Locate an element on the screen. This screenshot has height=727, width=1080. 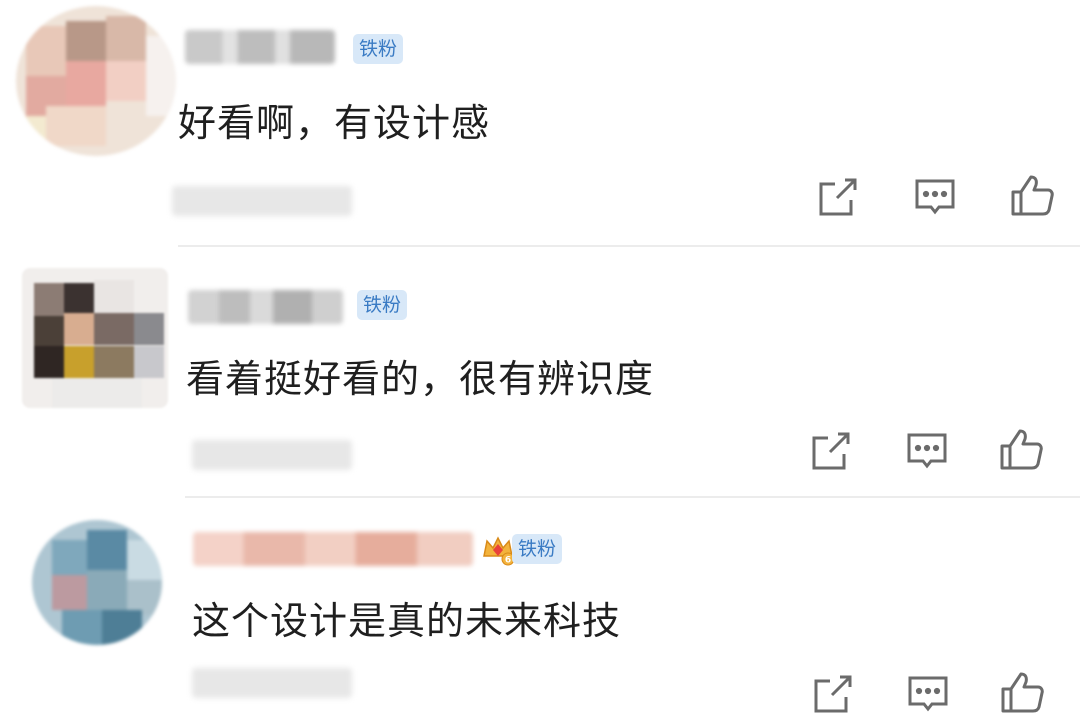
crown-level: 6 is located at coordinates (508, 561).